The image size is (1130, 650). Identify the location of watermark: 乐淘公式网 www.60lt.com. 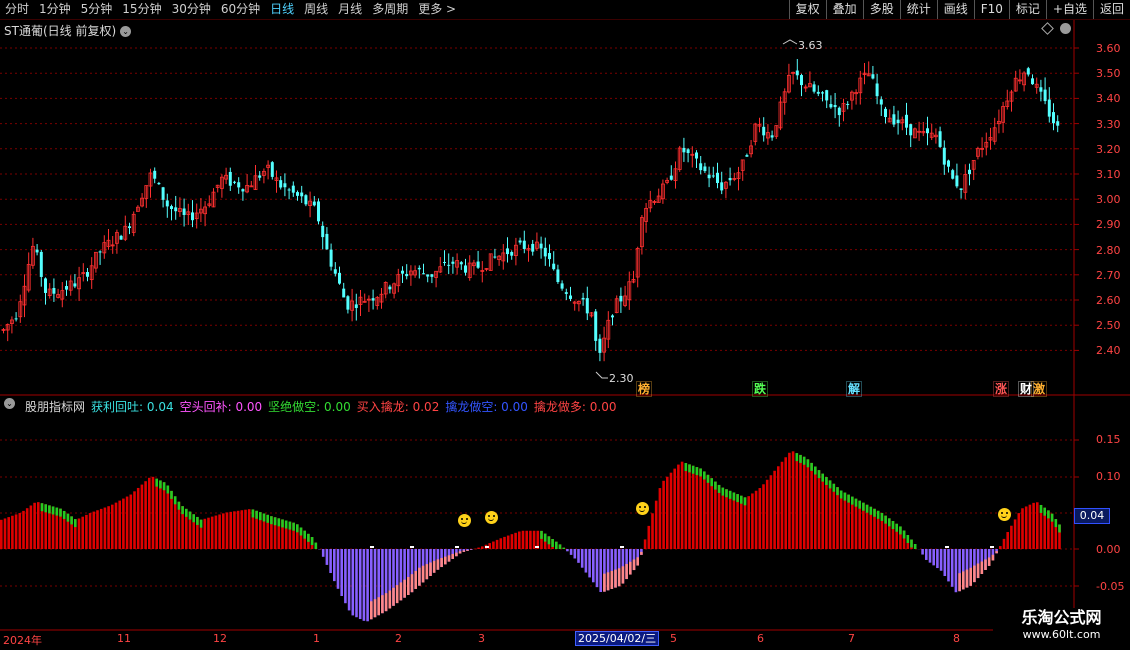
(1061, 625).